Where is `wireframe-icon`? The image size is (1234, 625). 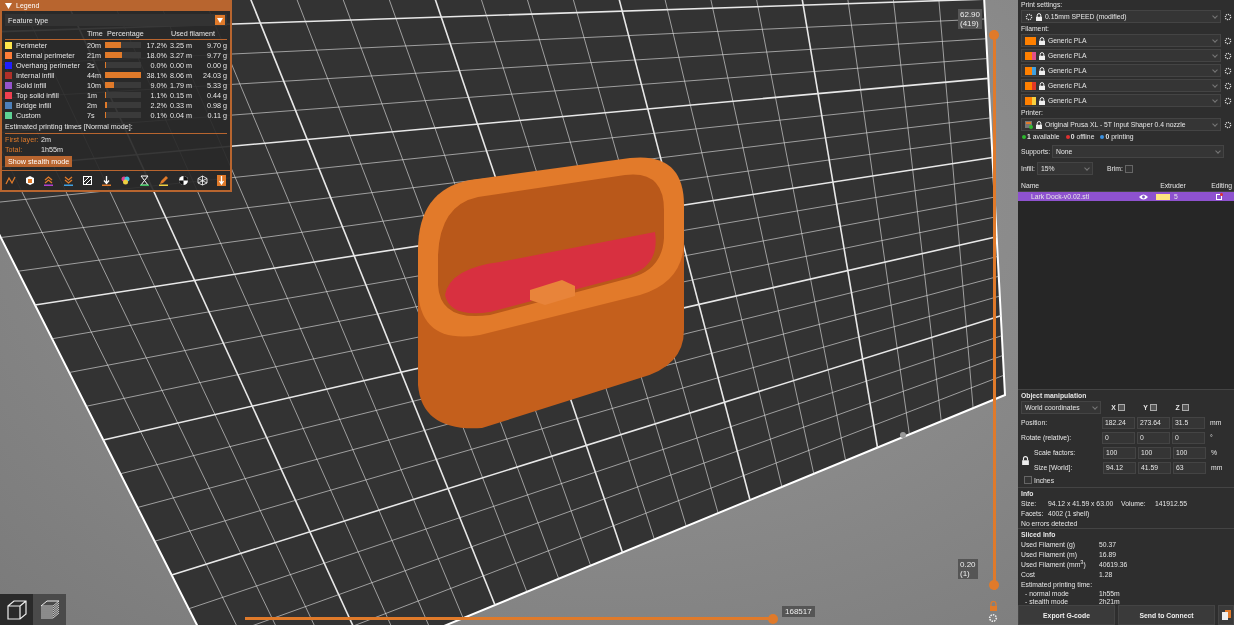
wireframe-icon is located at coordinates (202, 180).